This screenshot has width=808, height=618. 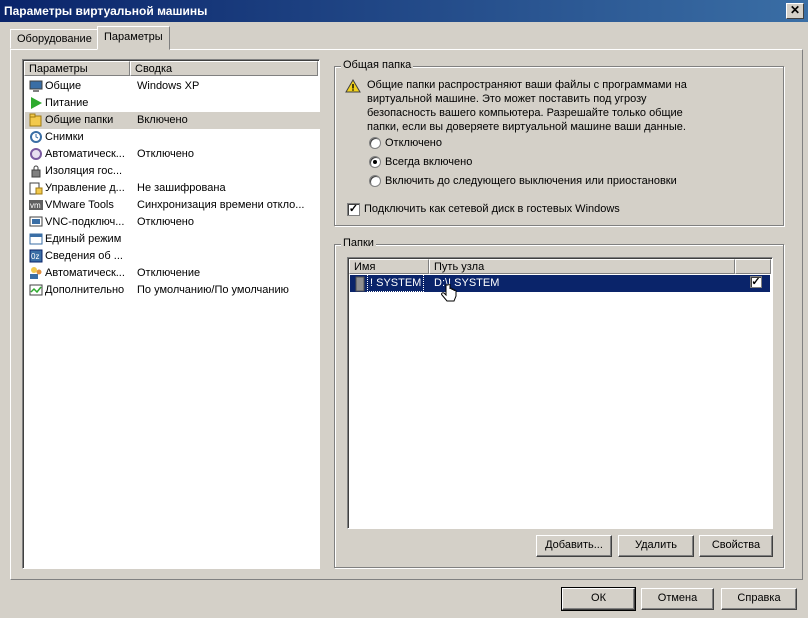 What do you see at coordinates (389, 266) in the screenshot?
I see `column-header-name: Имя` at bounding box center [389, 266].